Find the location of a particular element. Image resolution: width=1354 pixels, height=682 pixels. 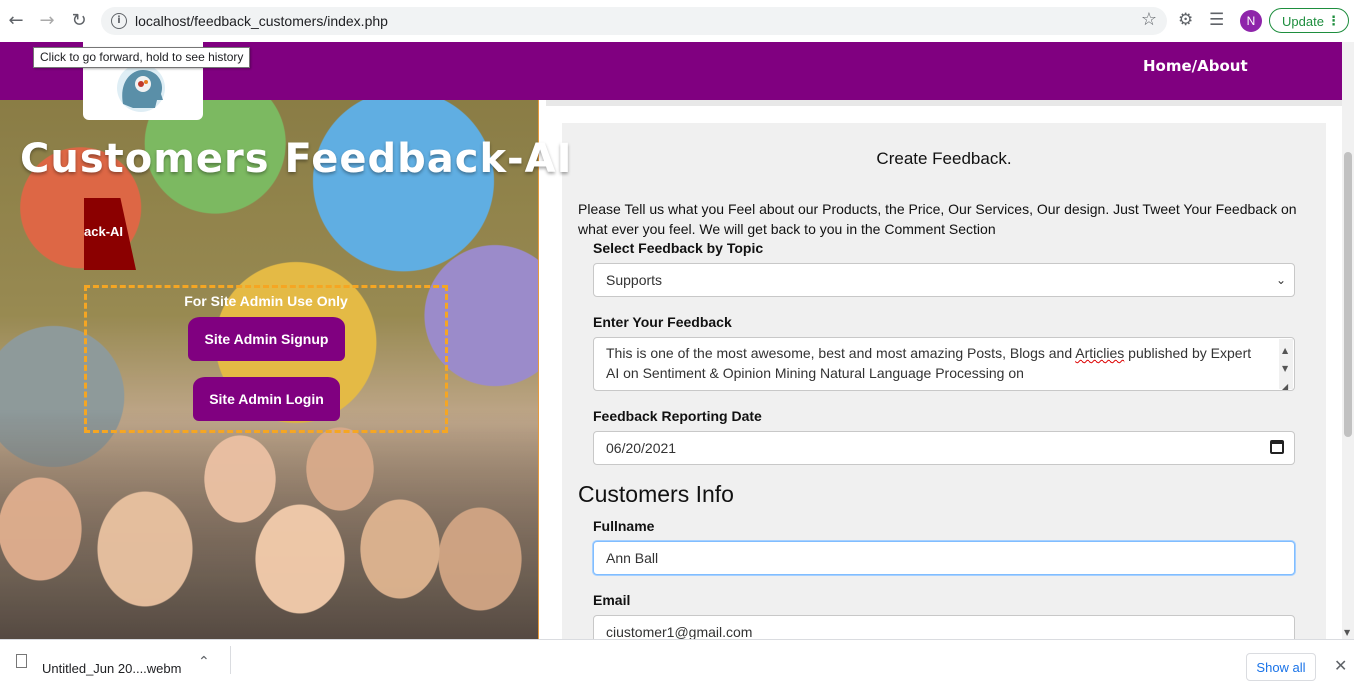

form-title: Create Feedback. is located at coordinates (944, 158).